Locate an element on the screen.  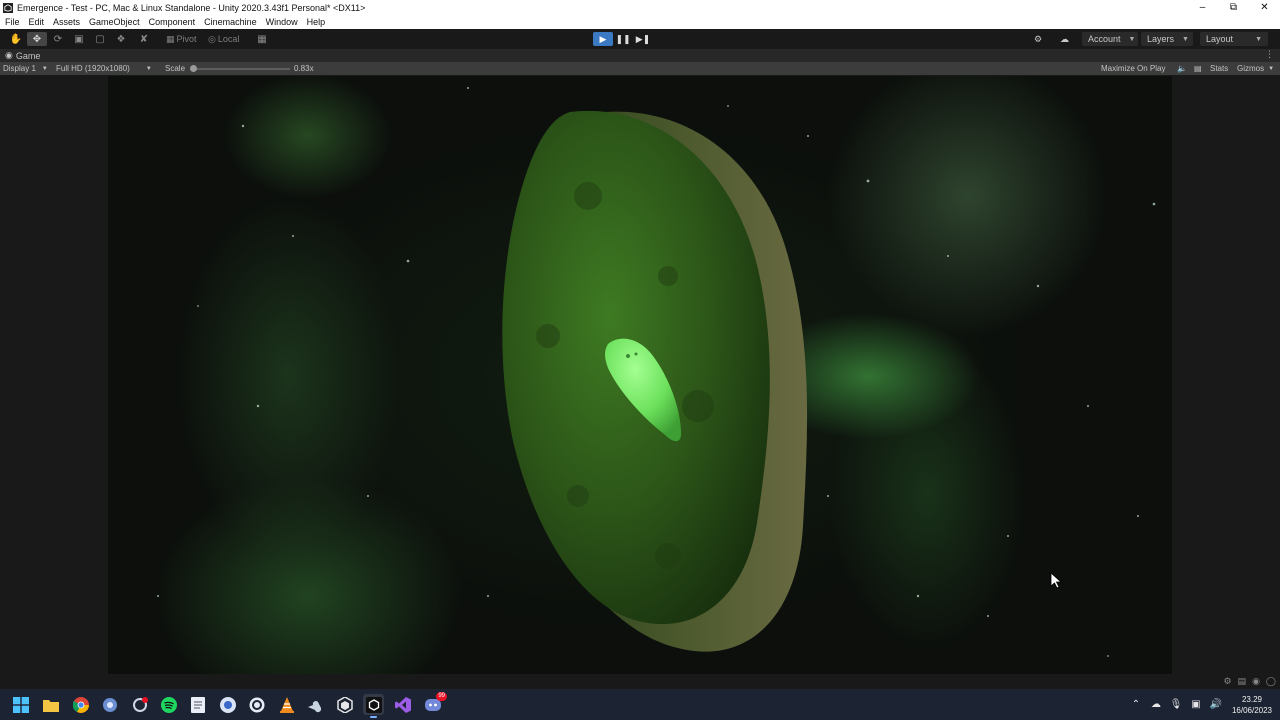
stats-toggle: Stats is located at coordinates (1219, 68).